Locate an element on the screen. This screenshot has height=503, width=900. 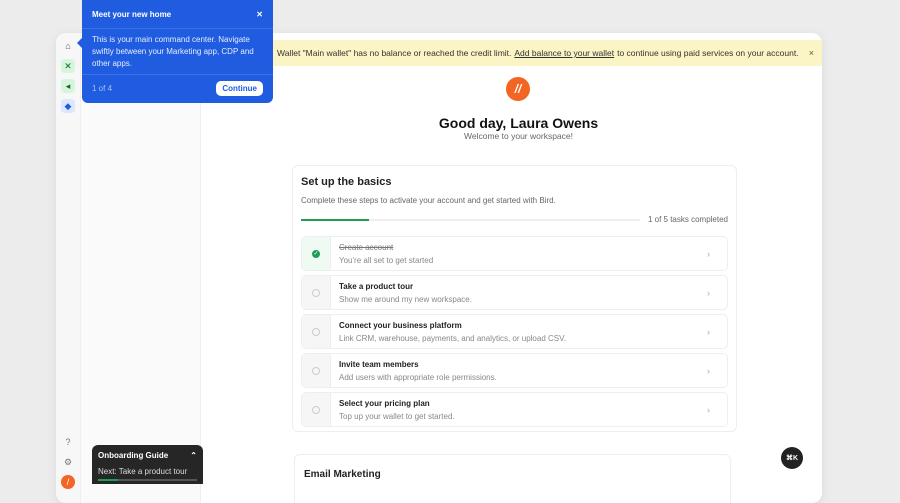
setup-title: Set up the basics is located at coordinates (346, 182).